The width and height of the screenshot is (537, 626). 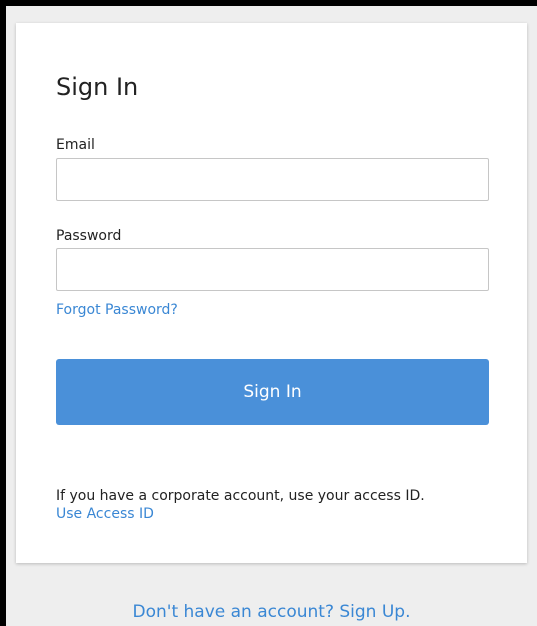 What do you see at coordinates (272, 392) in the screenshot?
I see `sign-in-button: Sign In` at bounding box center [272, 392].